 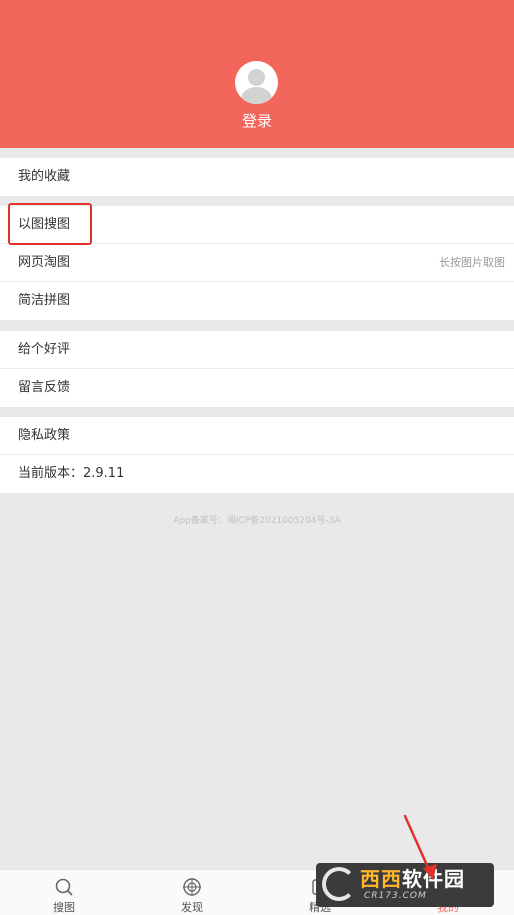 What do you see at coordinates (420, 847) in the screenshot?
I see `annotation-arrow` at bounding box center [420, 847].